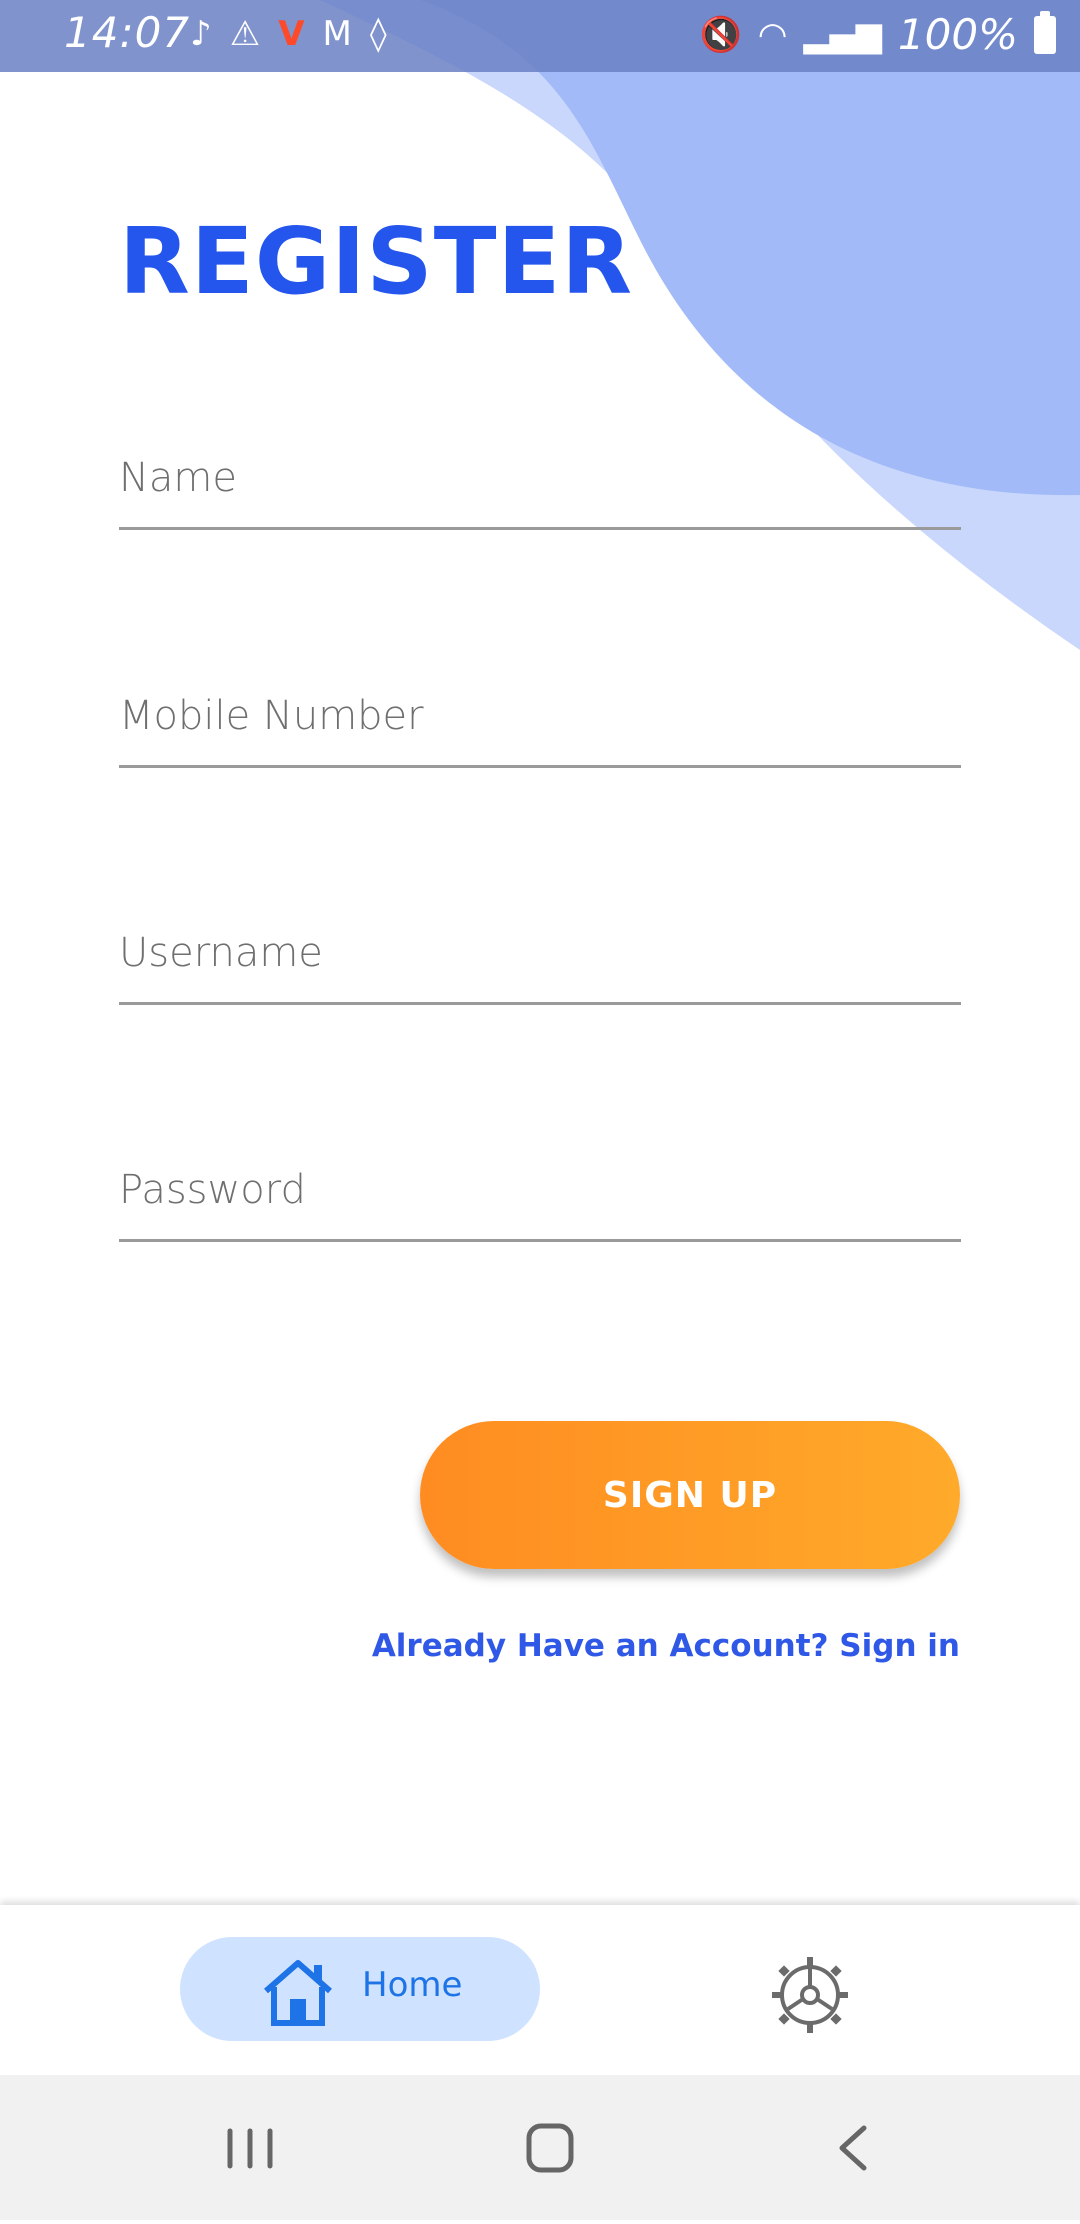 The image size is (1080, 2224). I want to click on gmail-icon: M, so click(337, 34).